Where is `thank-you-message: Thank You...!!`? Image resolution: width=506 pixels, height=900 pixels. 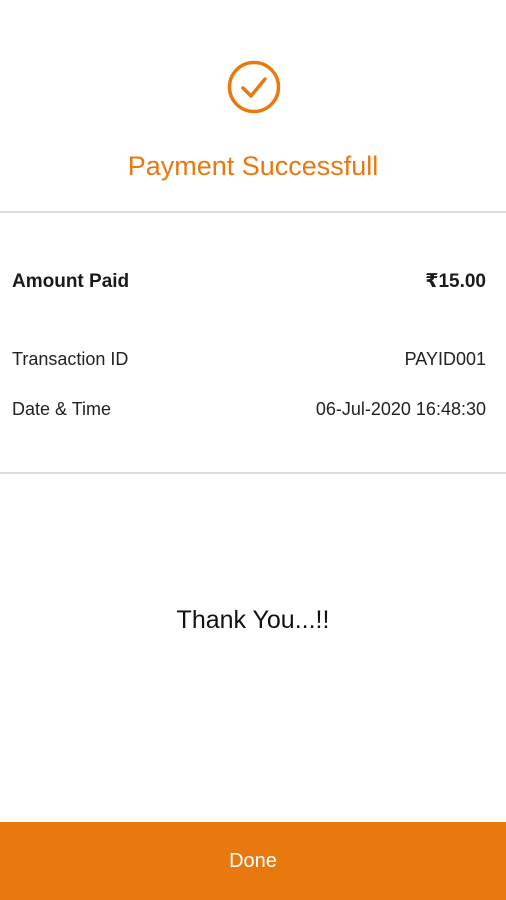
thank-you-message: Thank You...!! is located at coordinates (253, 620).